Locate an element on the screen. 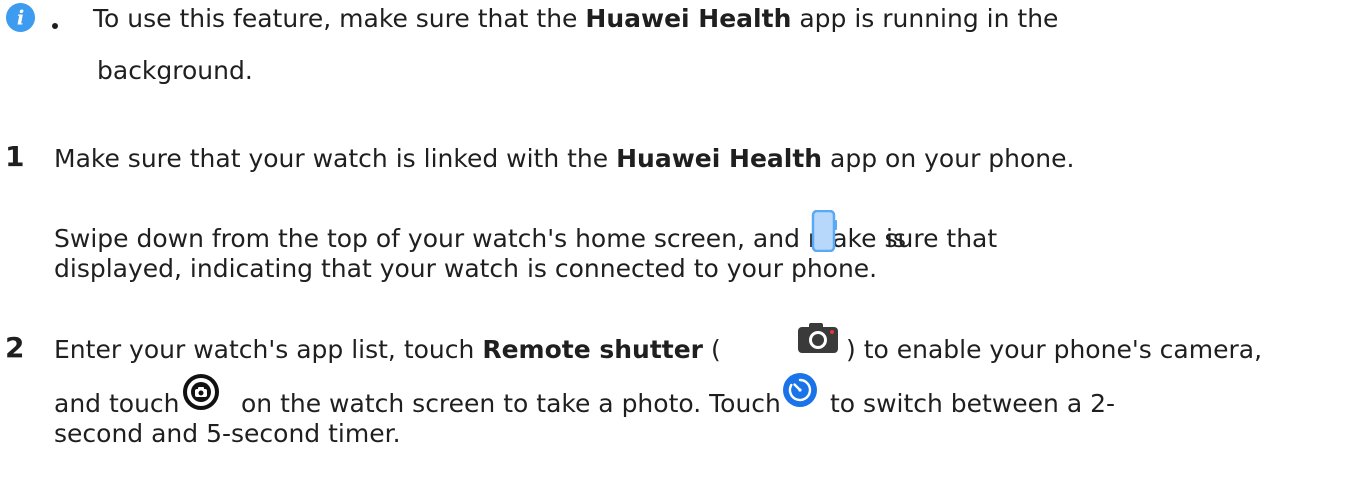  svg-text: i is located at coordinates (20, 17).